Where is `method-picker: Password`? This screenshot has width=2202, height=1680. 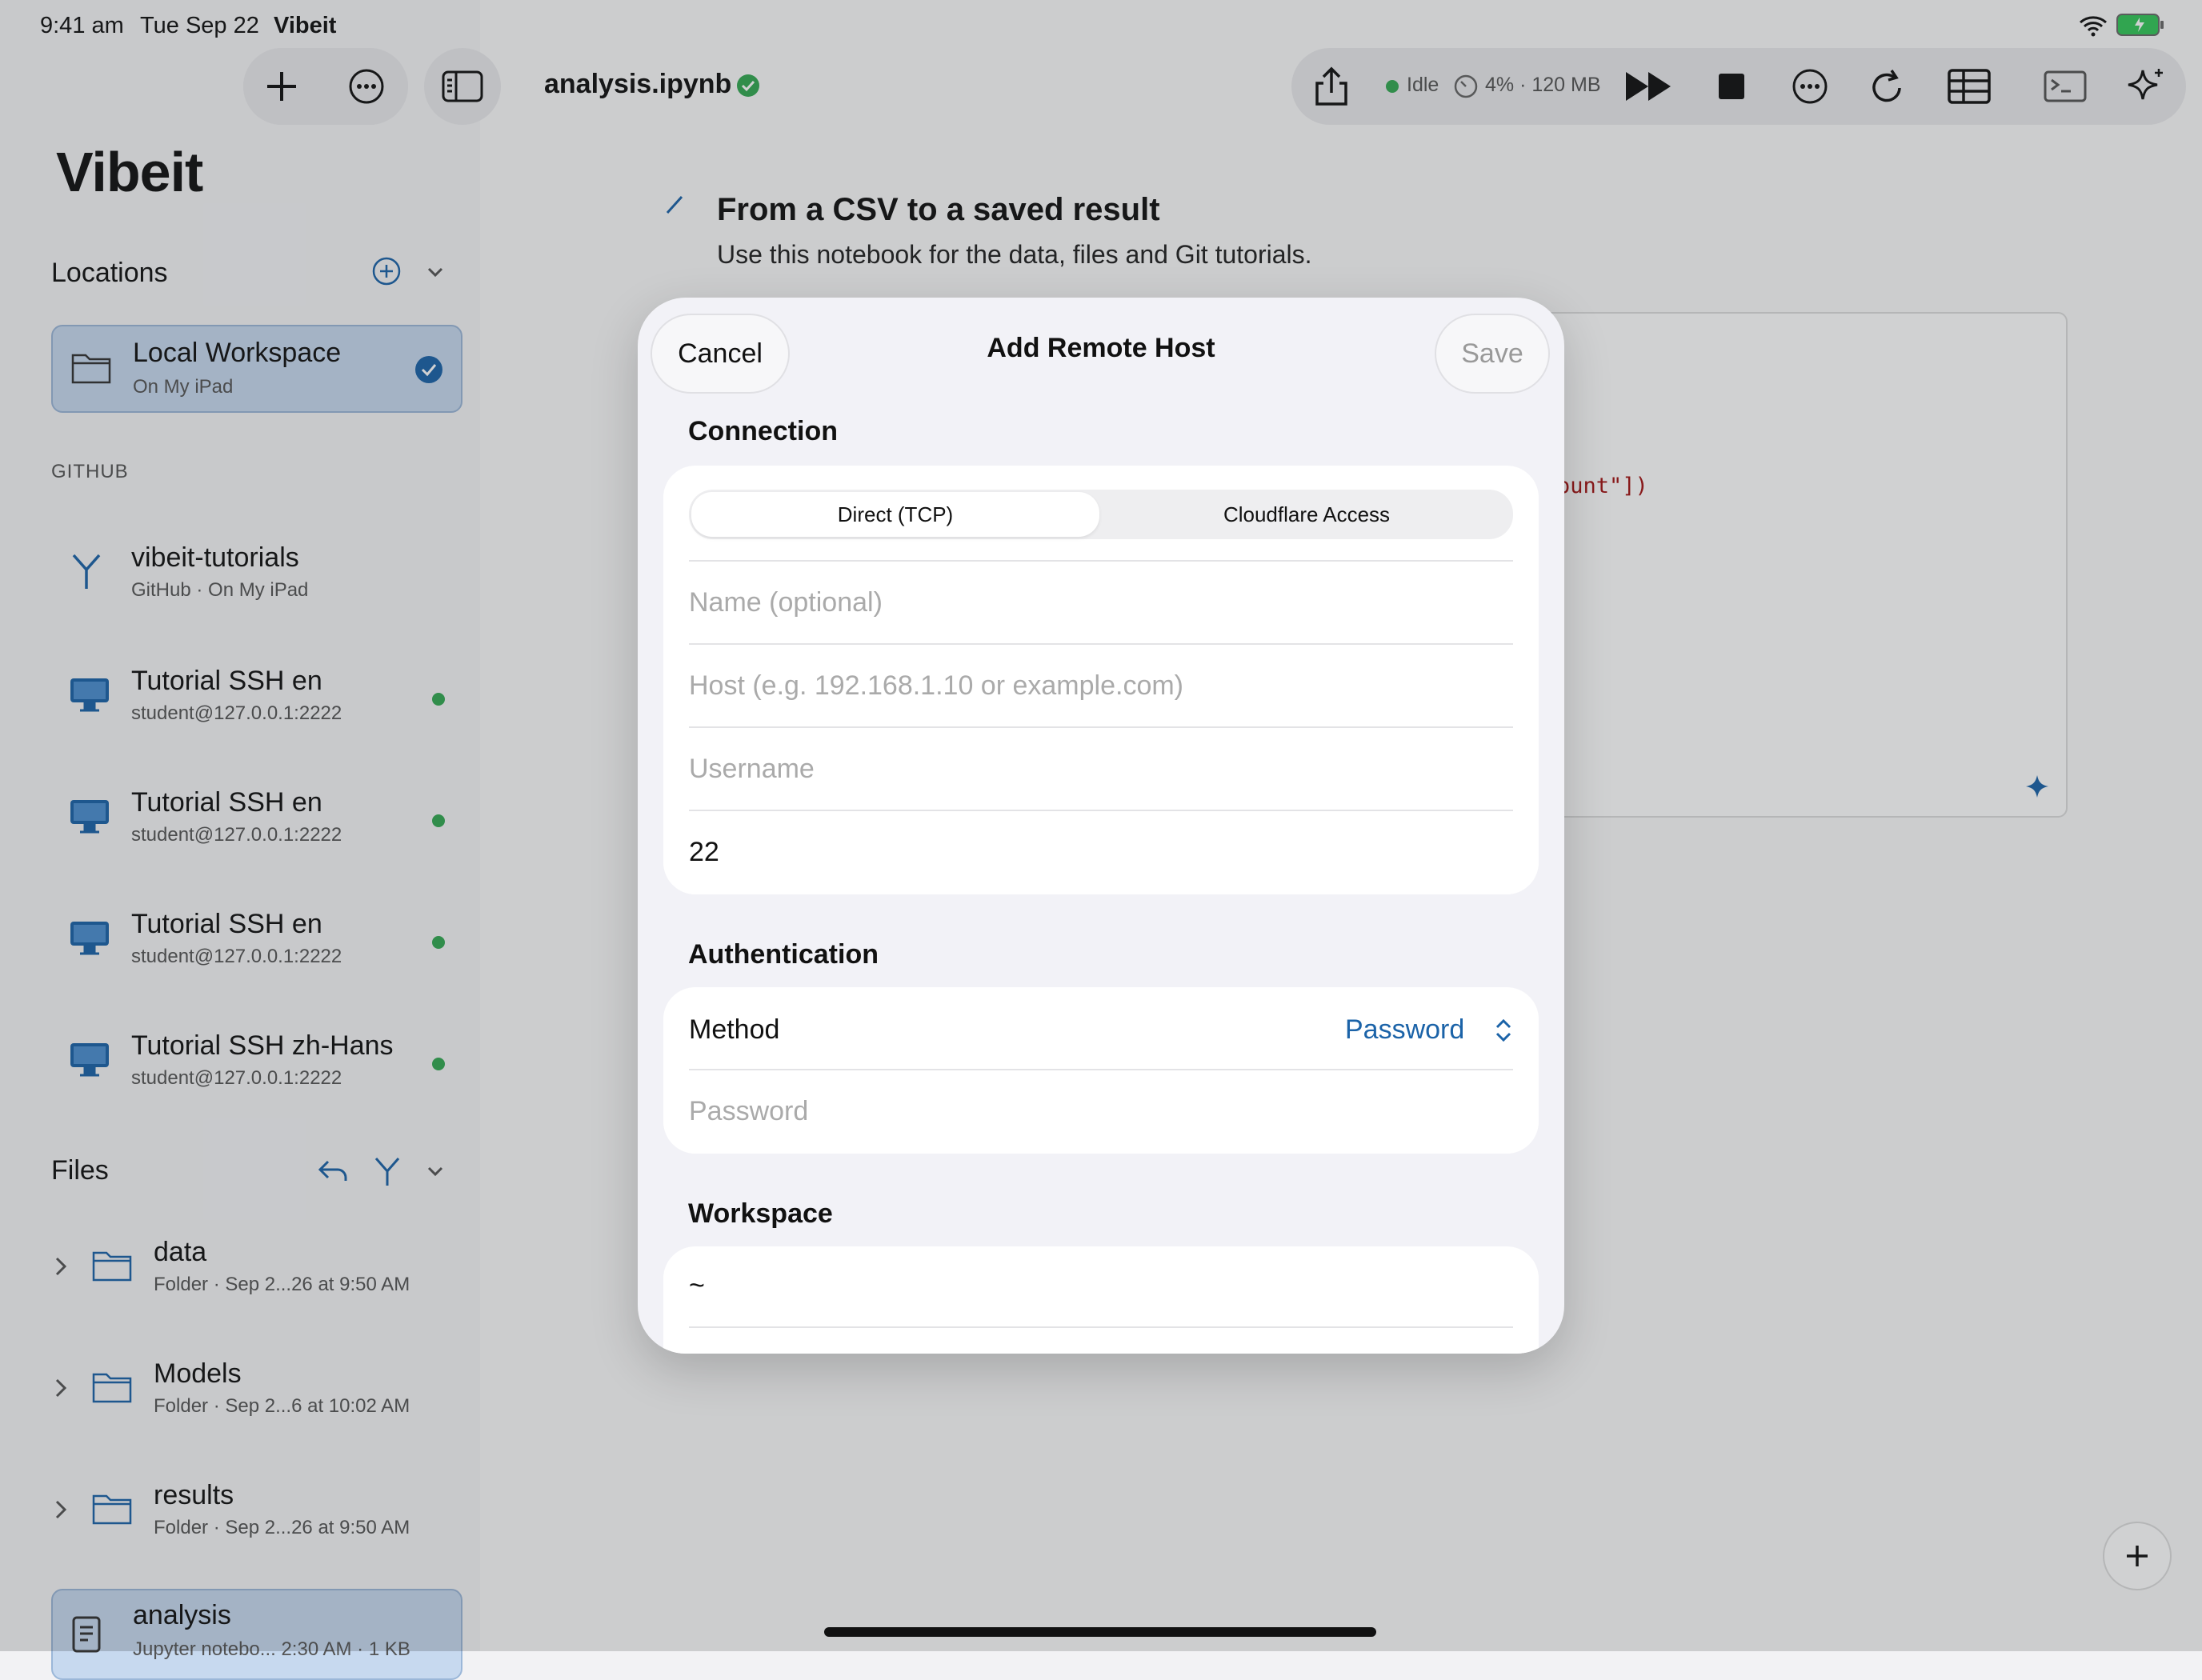
method-picker: Password is located at coordinates (1404, 1030).